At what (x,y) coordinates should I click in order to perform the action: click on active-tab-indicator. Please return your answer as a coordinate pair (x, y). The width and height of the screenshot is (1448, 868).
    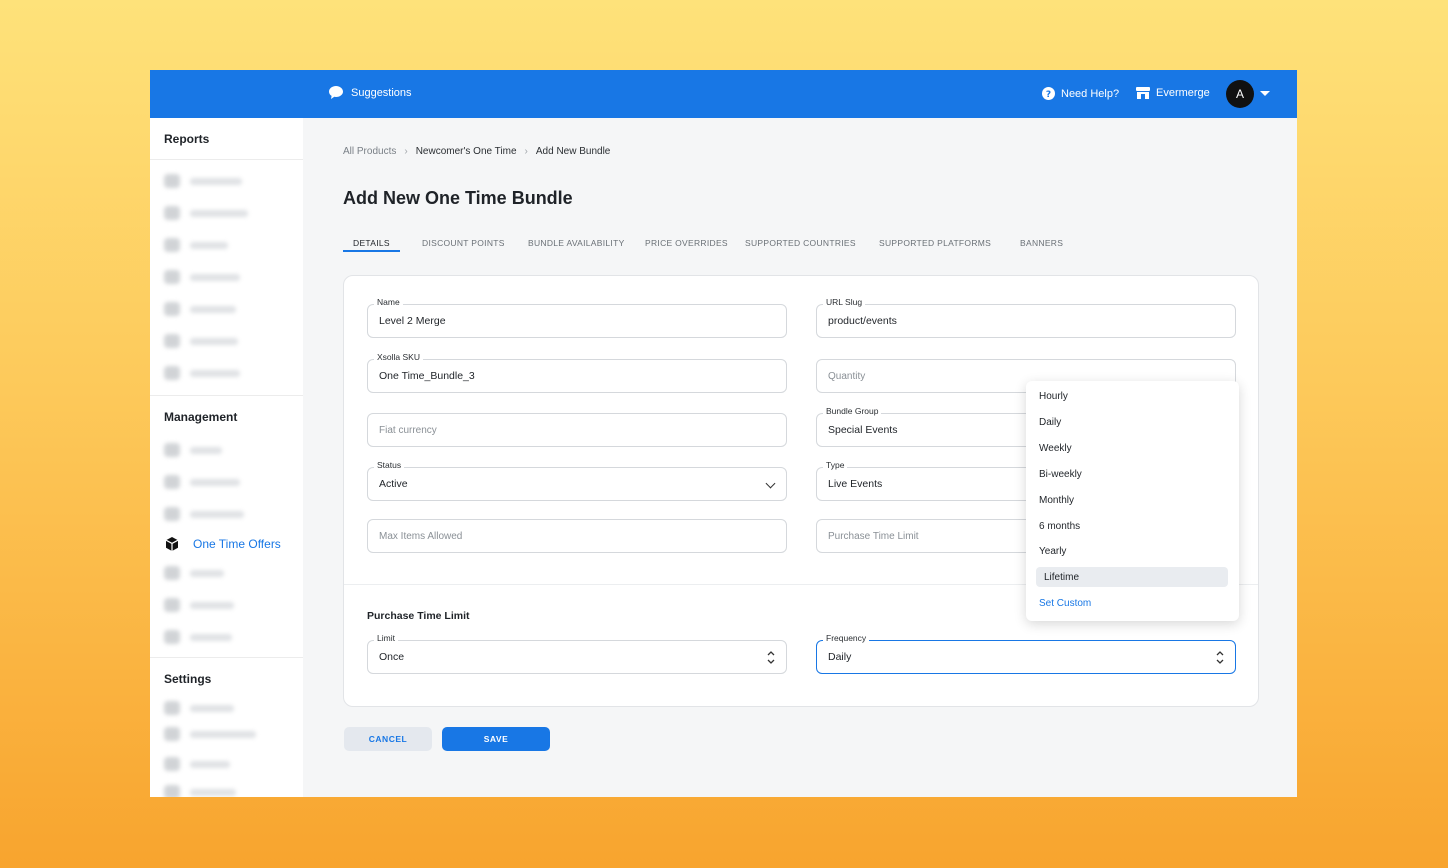
    Looking at the image, I should click on (371, 251).